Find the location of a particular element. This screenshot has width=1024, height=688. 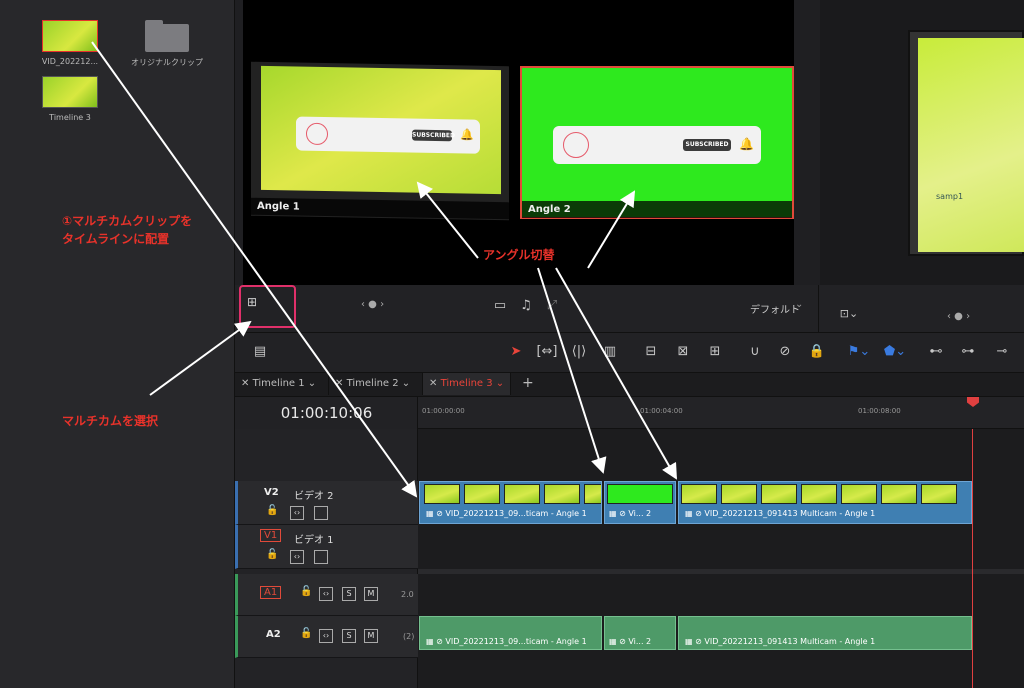

arrow-to-angle2 is located at coordinates (611, 229).